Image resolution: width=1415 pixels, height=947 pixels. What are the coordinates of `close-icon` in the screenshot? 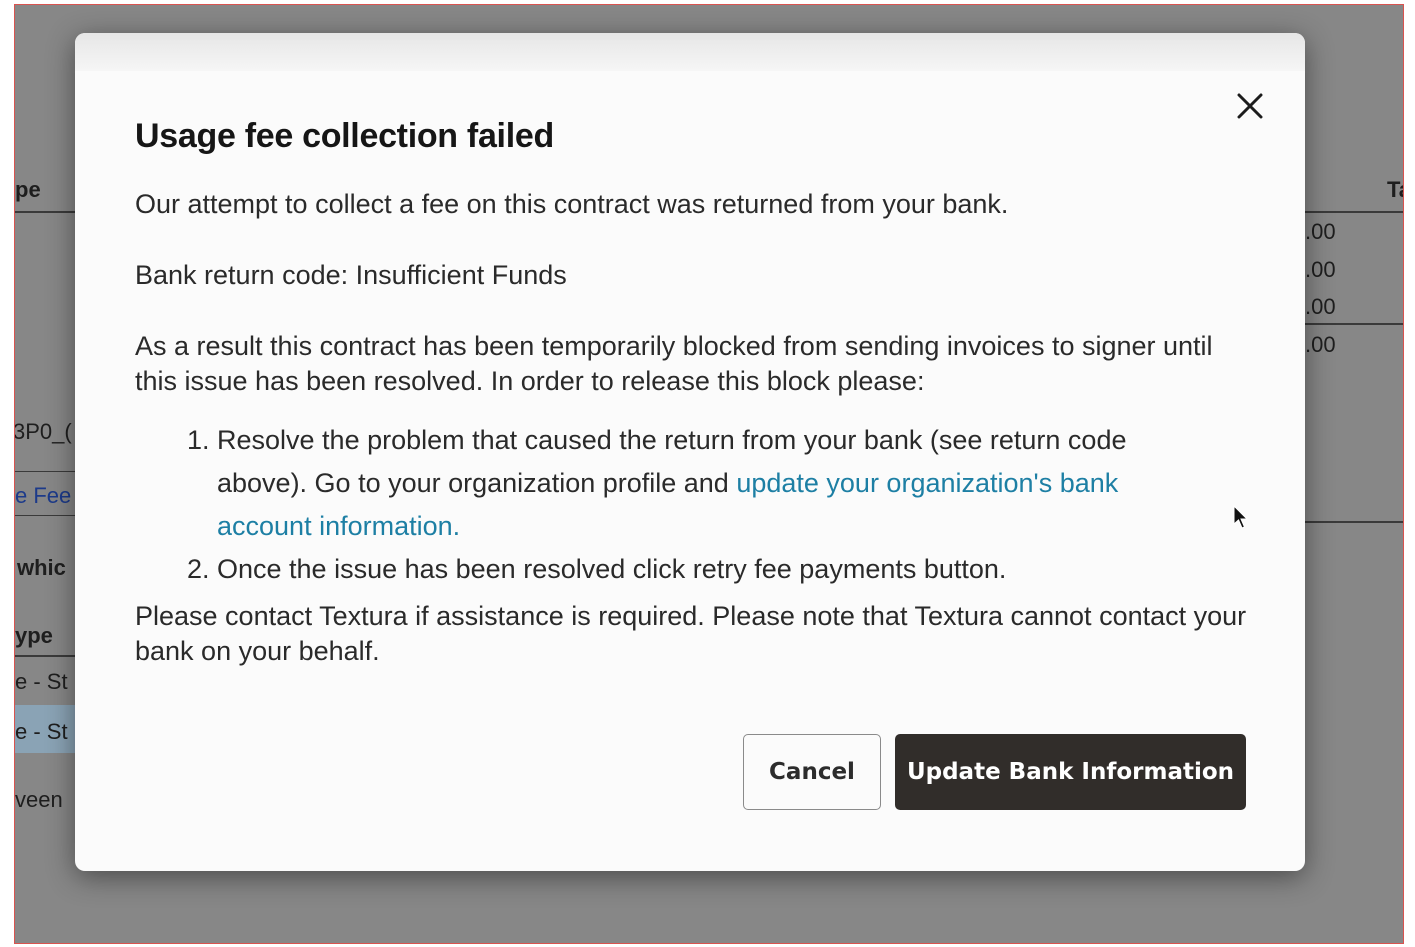 It's located at (1250, 106).